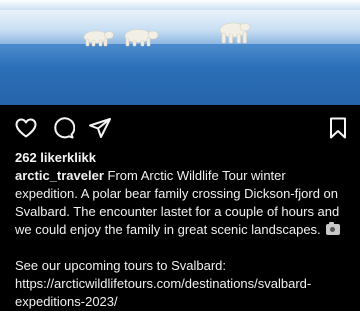  What do you see at coordinates (63, 128) in the screenshot?
I see `comment-icon` at bounding box center [63, 128].